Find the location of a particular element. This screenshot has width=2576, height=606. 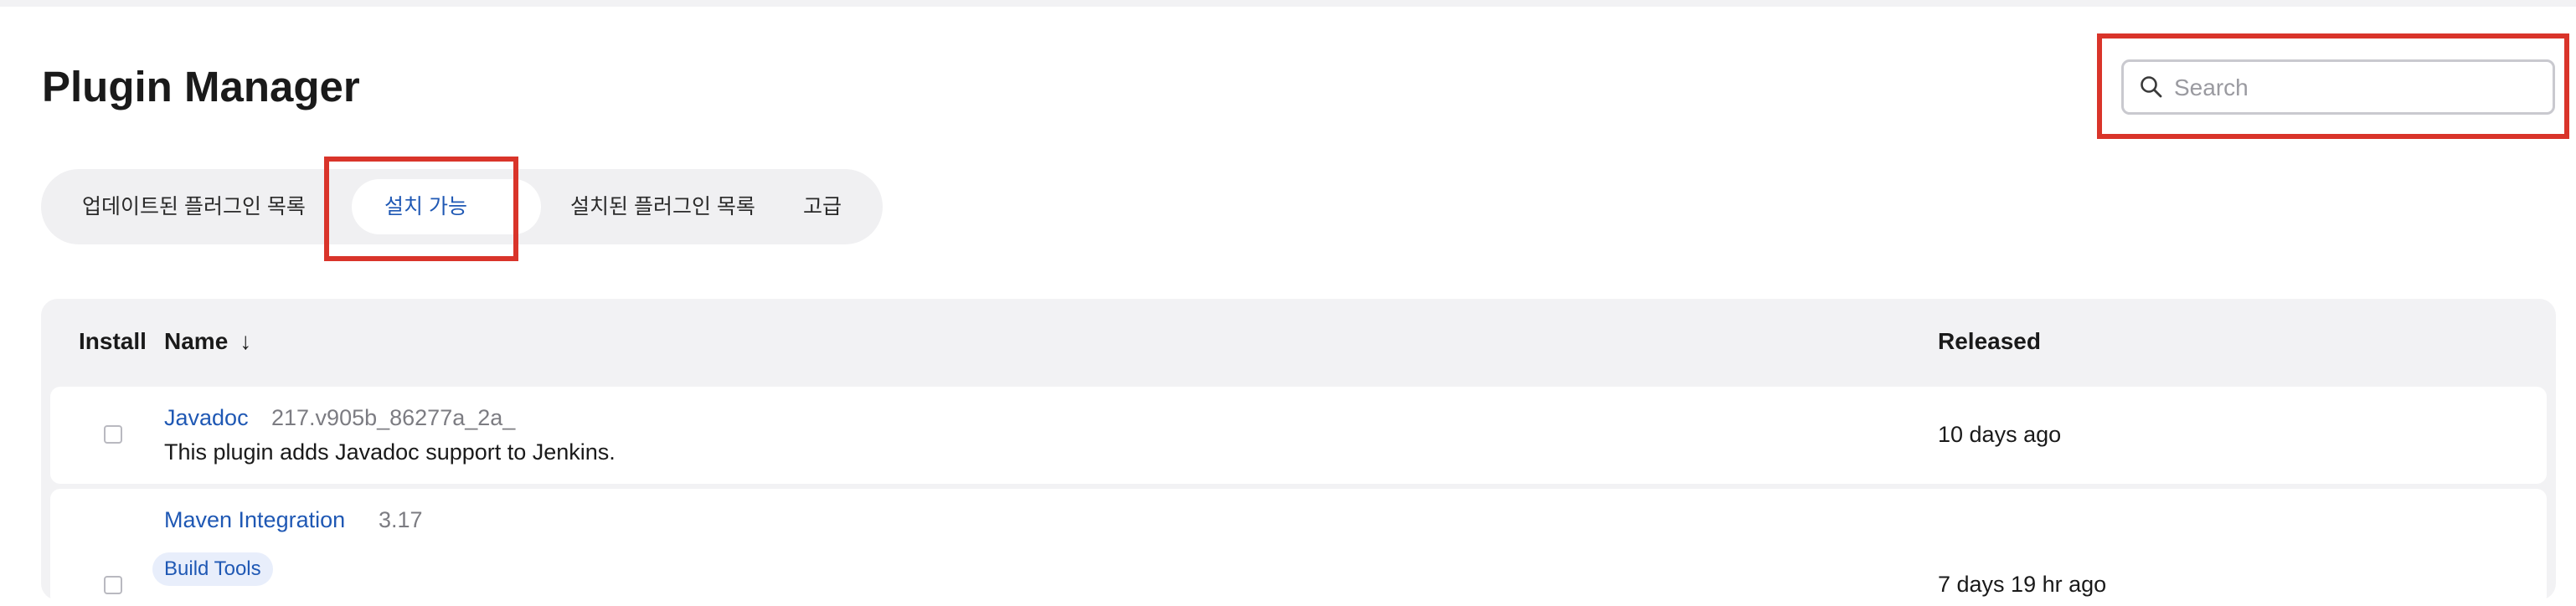

tab-advanced: 고급 is located at coordinates (822, 206).